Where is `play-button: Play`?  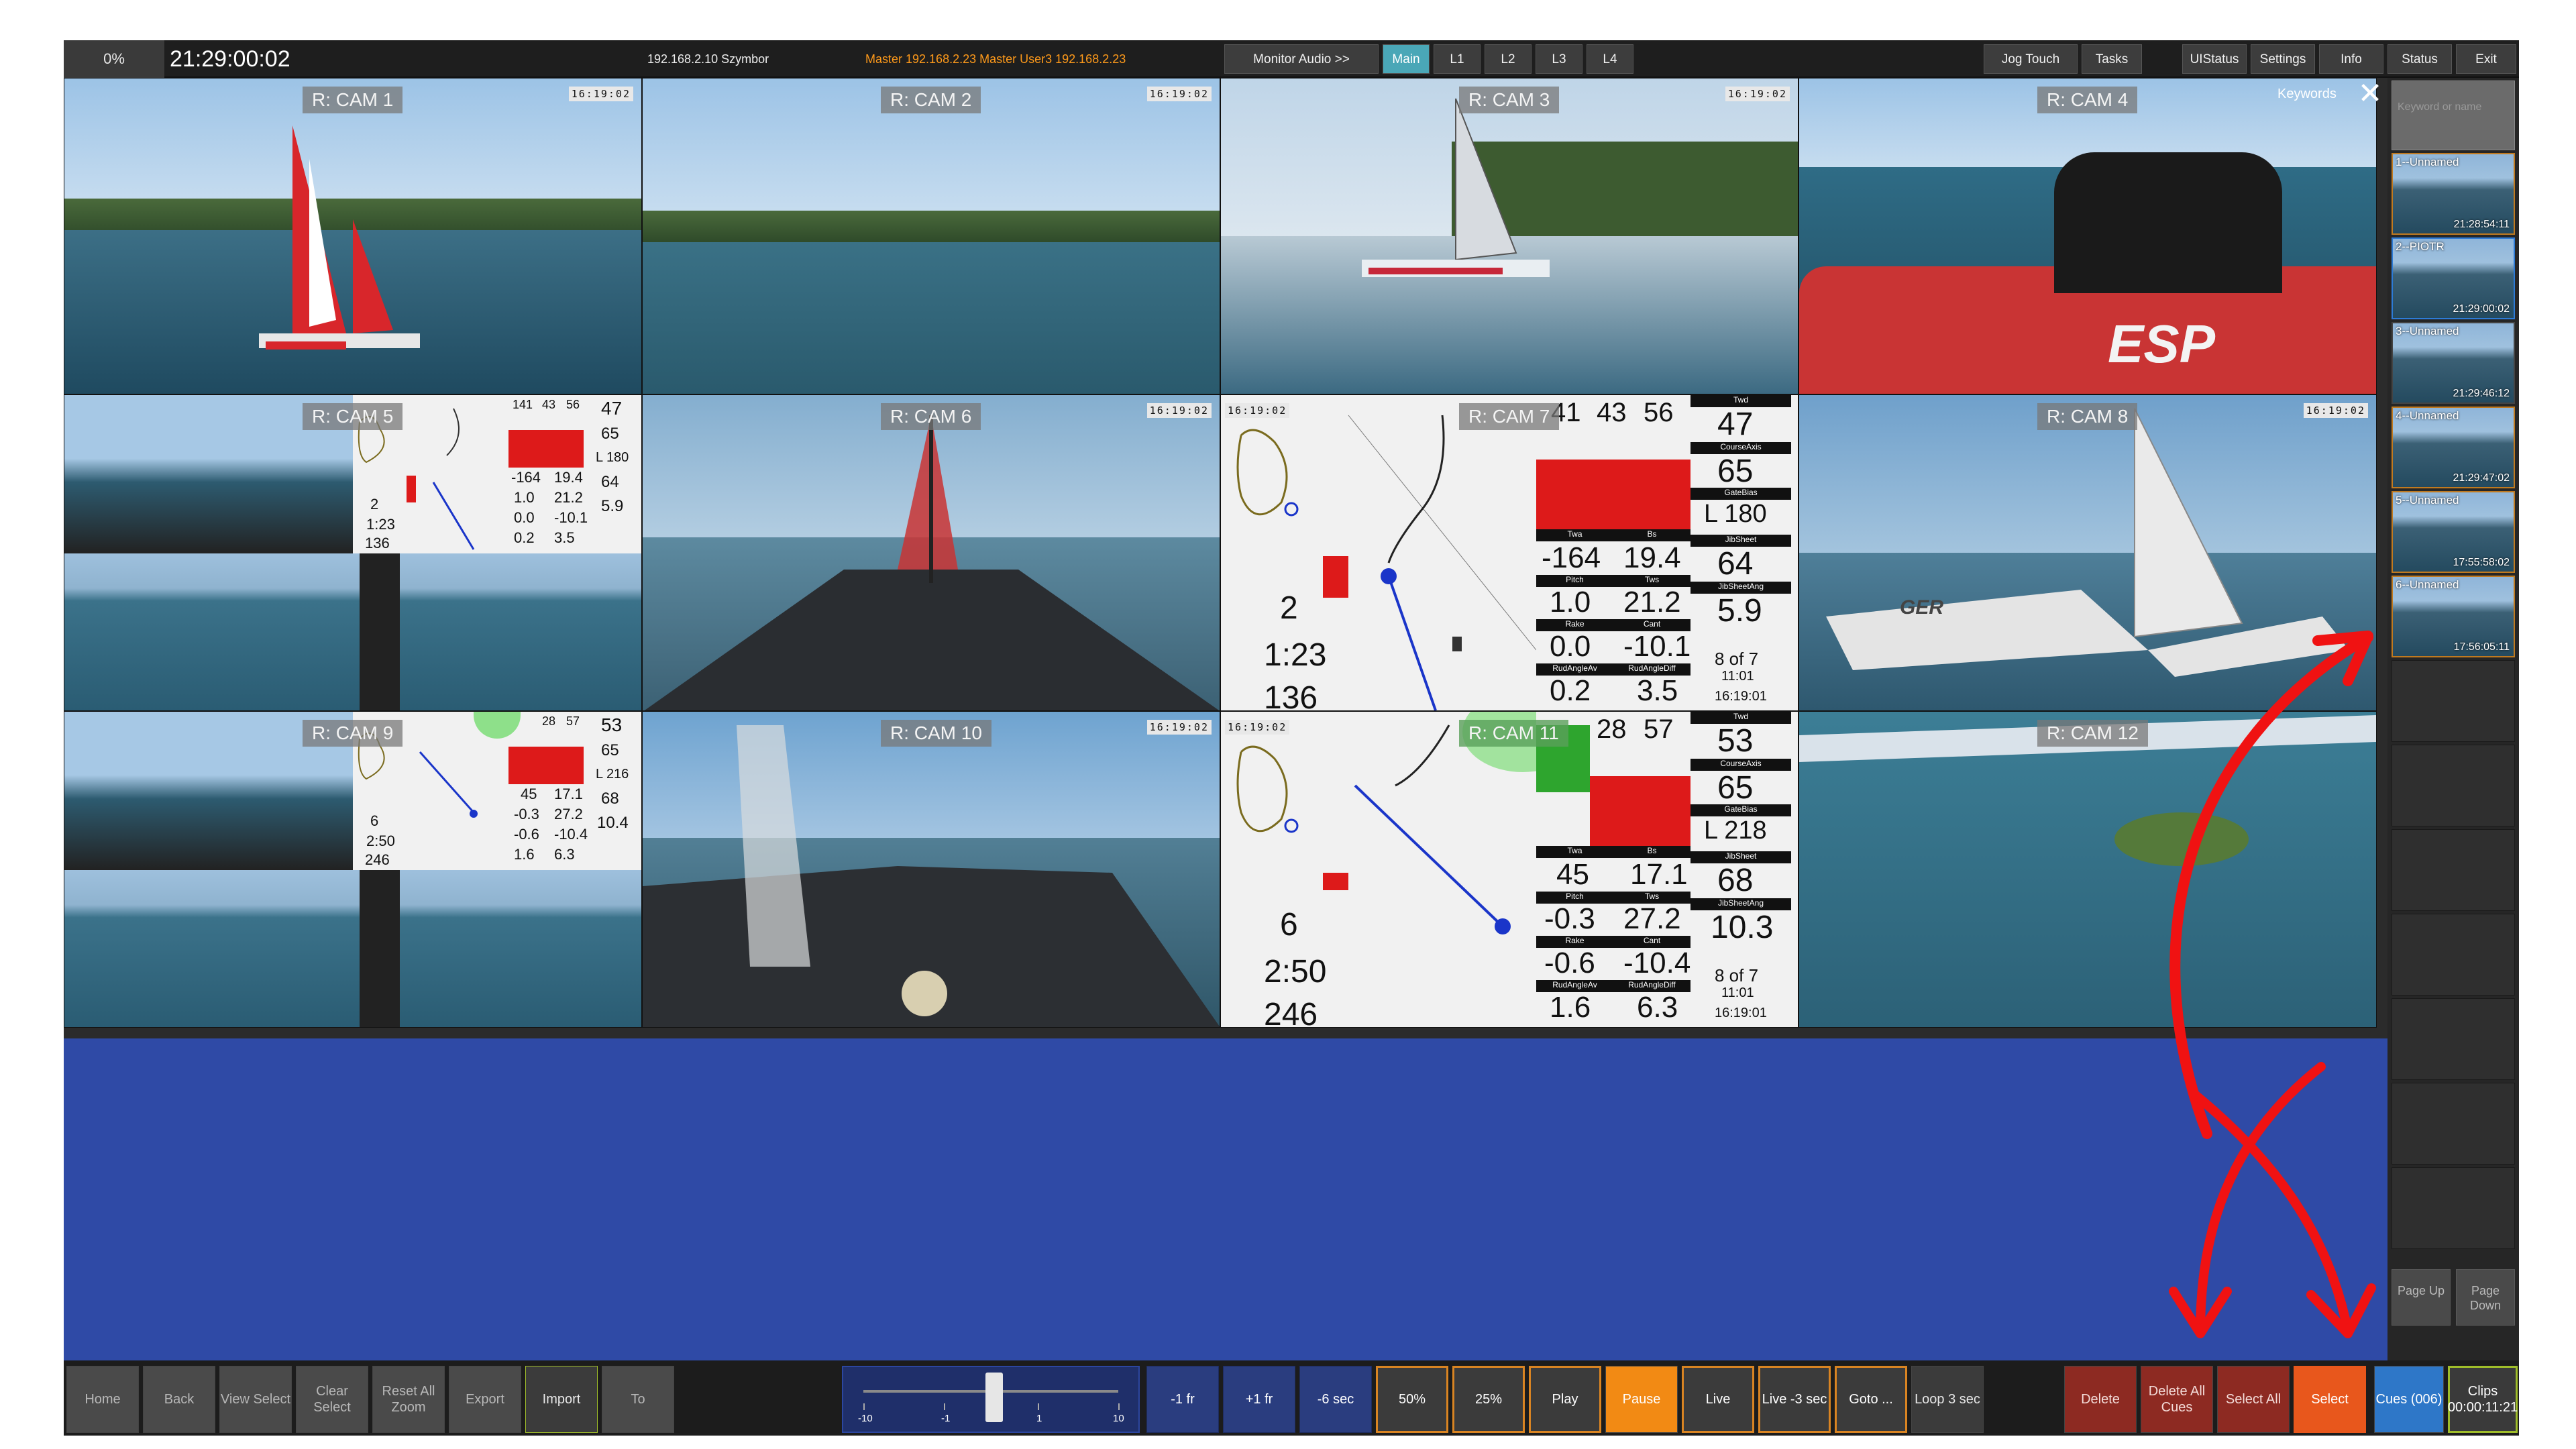
play-button: Play is located at coordinates (1565, 1399).